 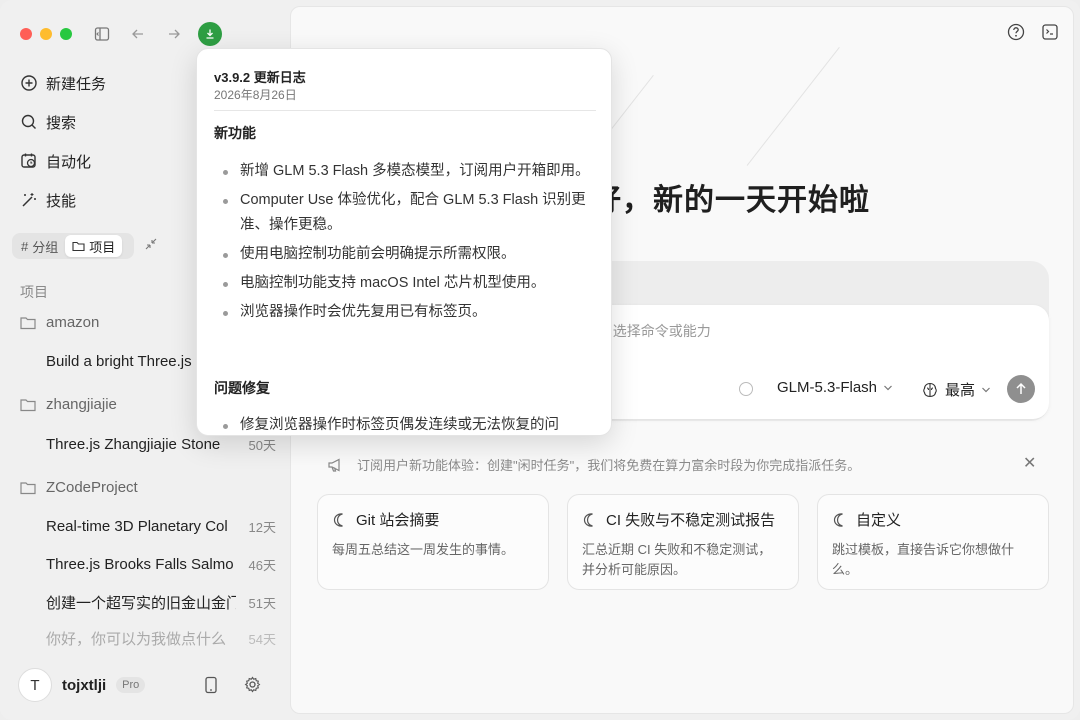 What do you see at coordinates (406, 312) in the screenshot?
I see `list-item: 浏览器操作时会优先复用已有标签页。` at bounding box center [406, 312].